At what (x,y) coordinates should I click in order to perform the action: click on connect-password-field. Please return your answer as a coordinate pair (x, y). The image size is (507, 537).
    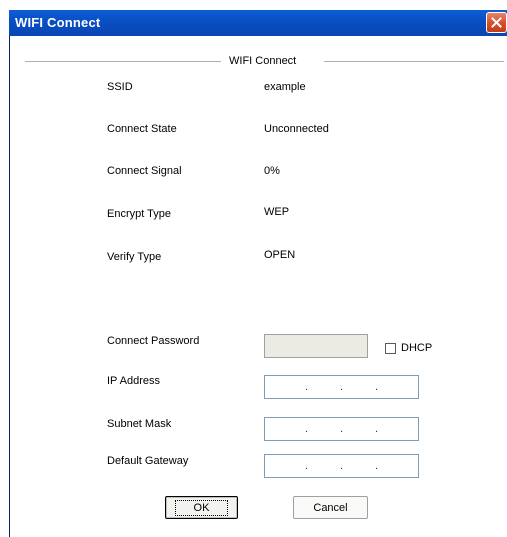
    Looking at the image, I should click on (316, 346).